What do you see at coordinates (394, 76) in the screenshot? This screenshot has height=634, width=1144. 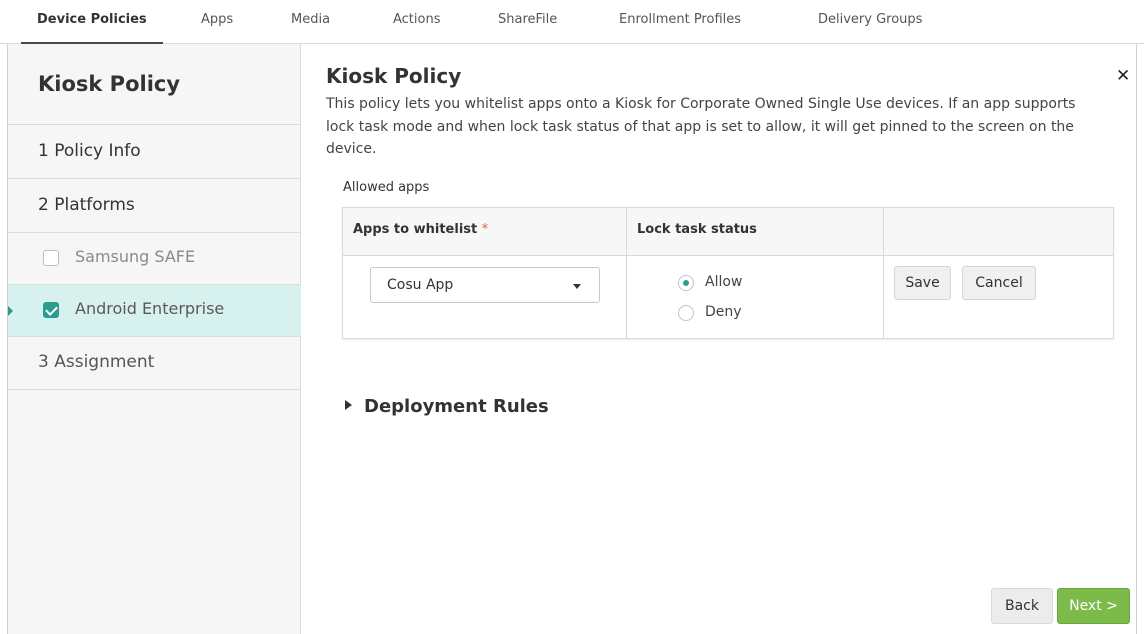 I see `page-title: Kiosk Policy` at bounding box center [394, 76].